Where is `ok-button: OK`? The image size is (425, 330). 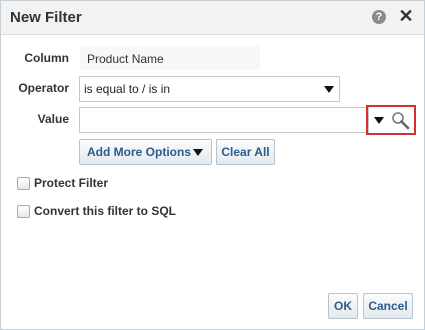 ok-button: OK is located at coordinates (343, 306).